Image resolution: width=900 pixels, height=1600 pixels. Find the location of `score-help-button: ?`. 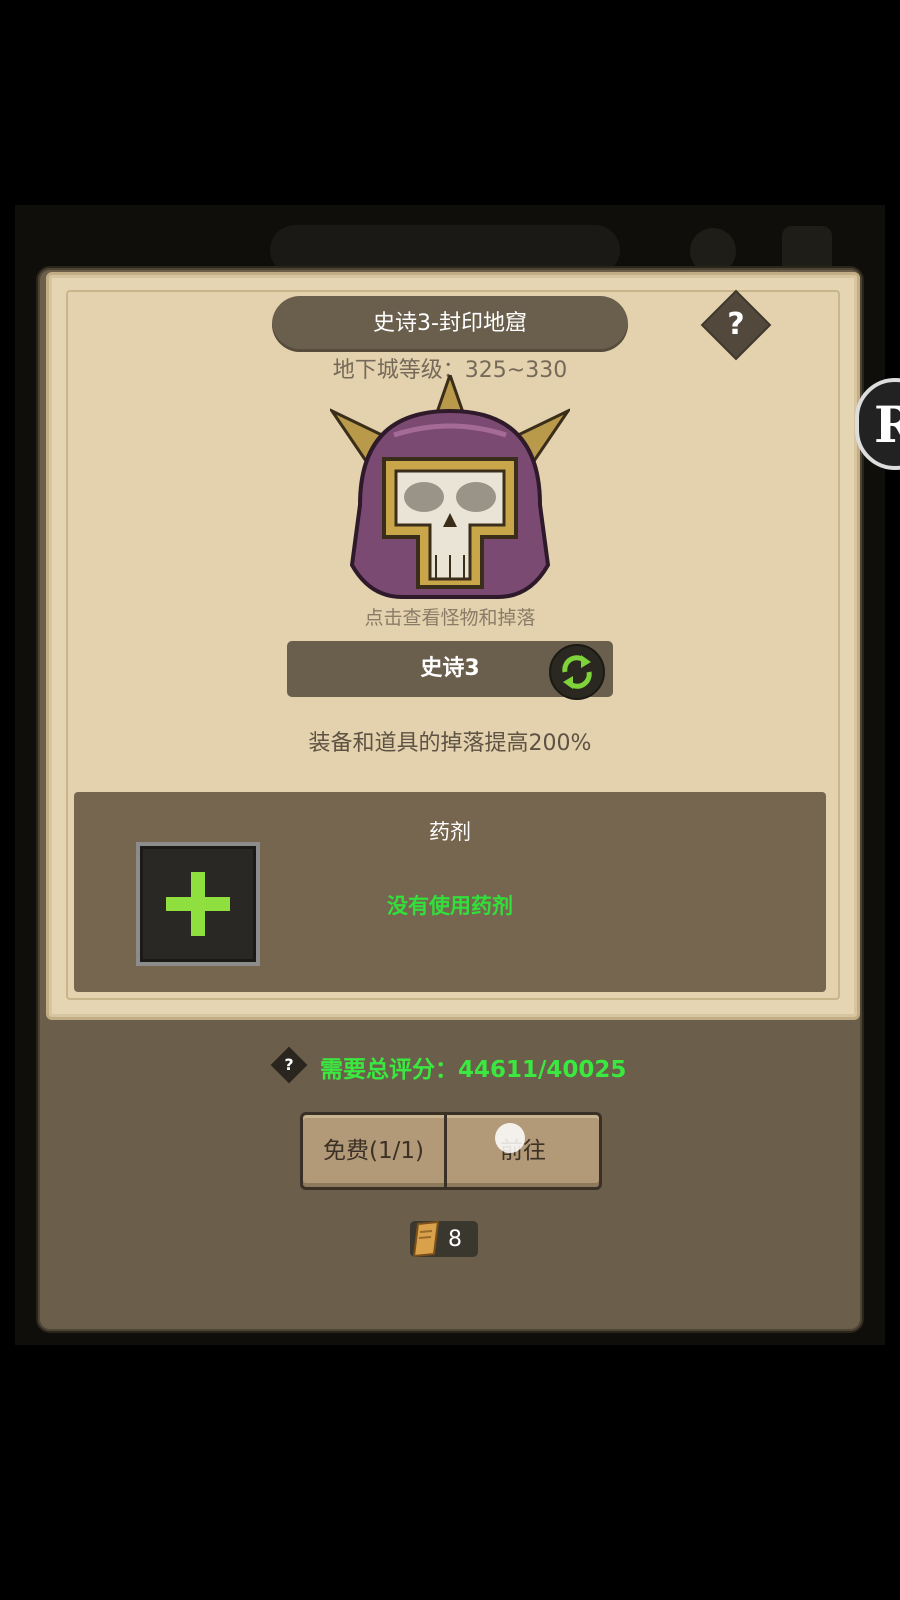

score-help-button: ? is located at coordinates (289, 1065).